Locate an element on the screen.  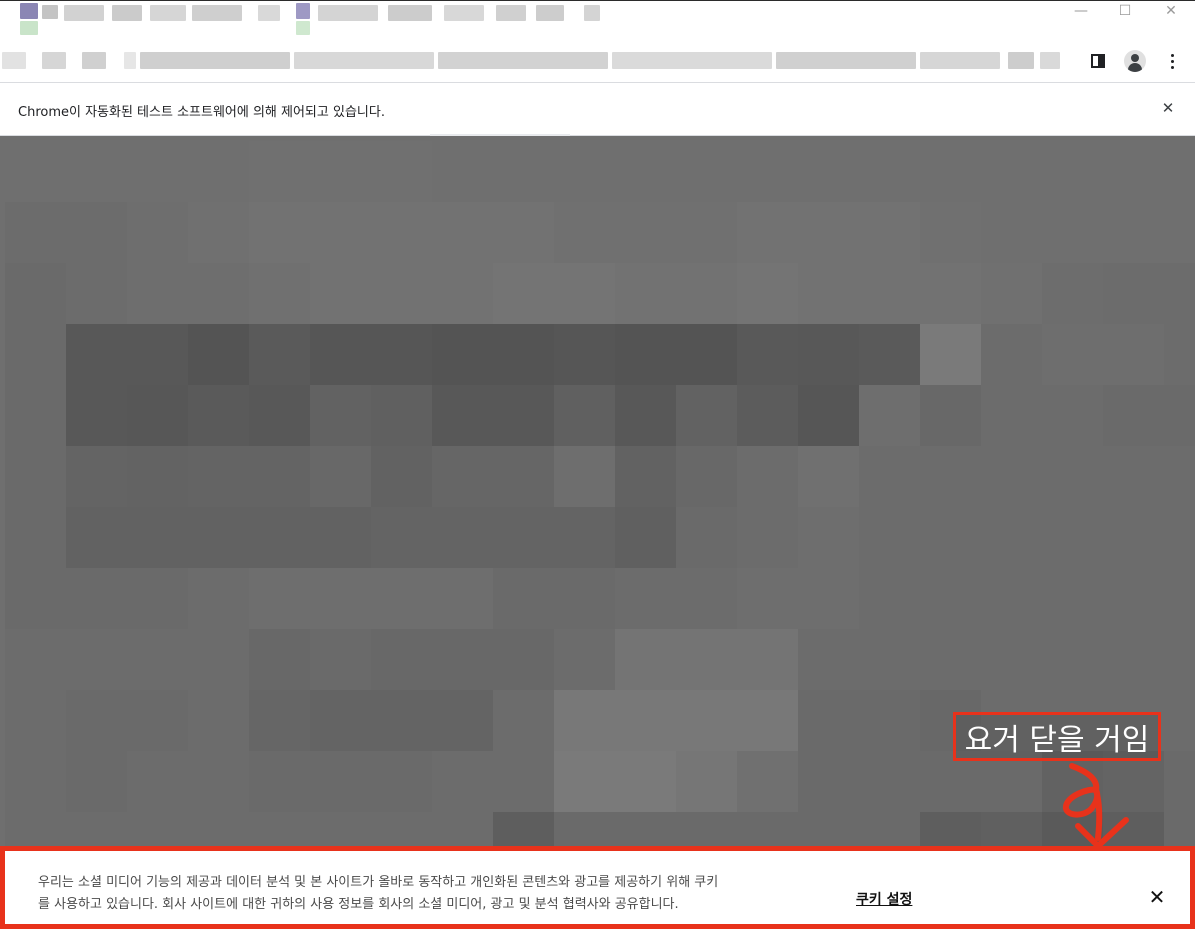
browser-toolbar is located at coordinates (597, 59).